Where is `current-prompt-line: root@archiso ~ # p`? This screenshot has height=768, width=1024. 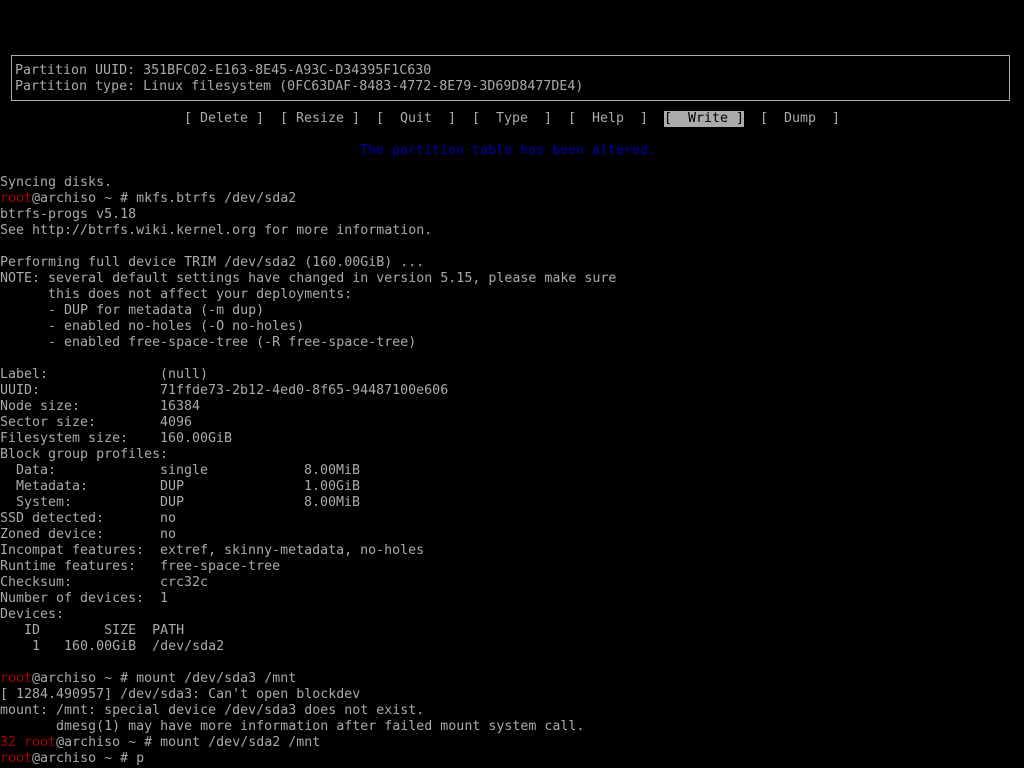
current-prompt-line: root@archiso ~ # p is located at coordinates (72, 759).